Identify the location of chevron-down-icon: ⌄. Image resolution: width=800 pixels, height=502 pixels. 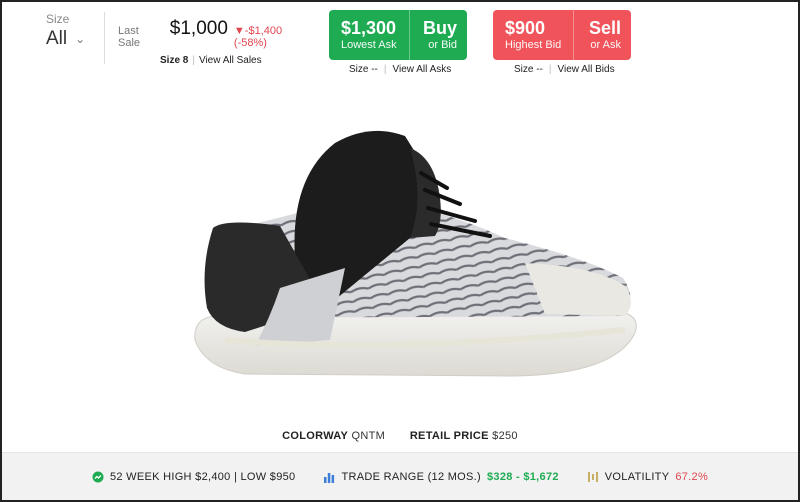
(80, 39).